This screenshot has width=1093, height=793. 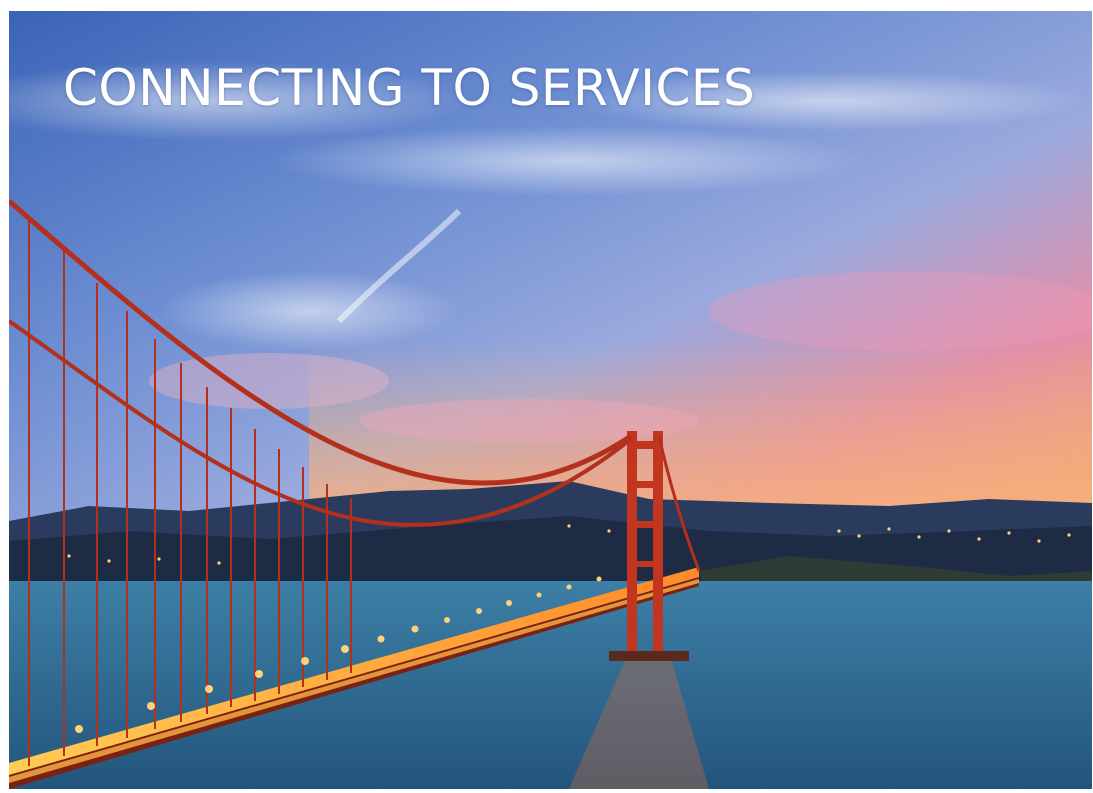 What do you see at coordinates (409, 88) in the screenshot?
I see `page-title: CONNECTING TO SERVICES` at bounding box center [409, 88].